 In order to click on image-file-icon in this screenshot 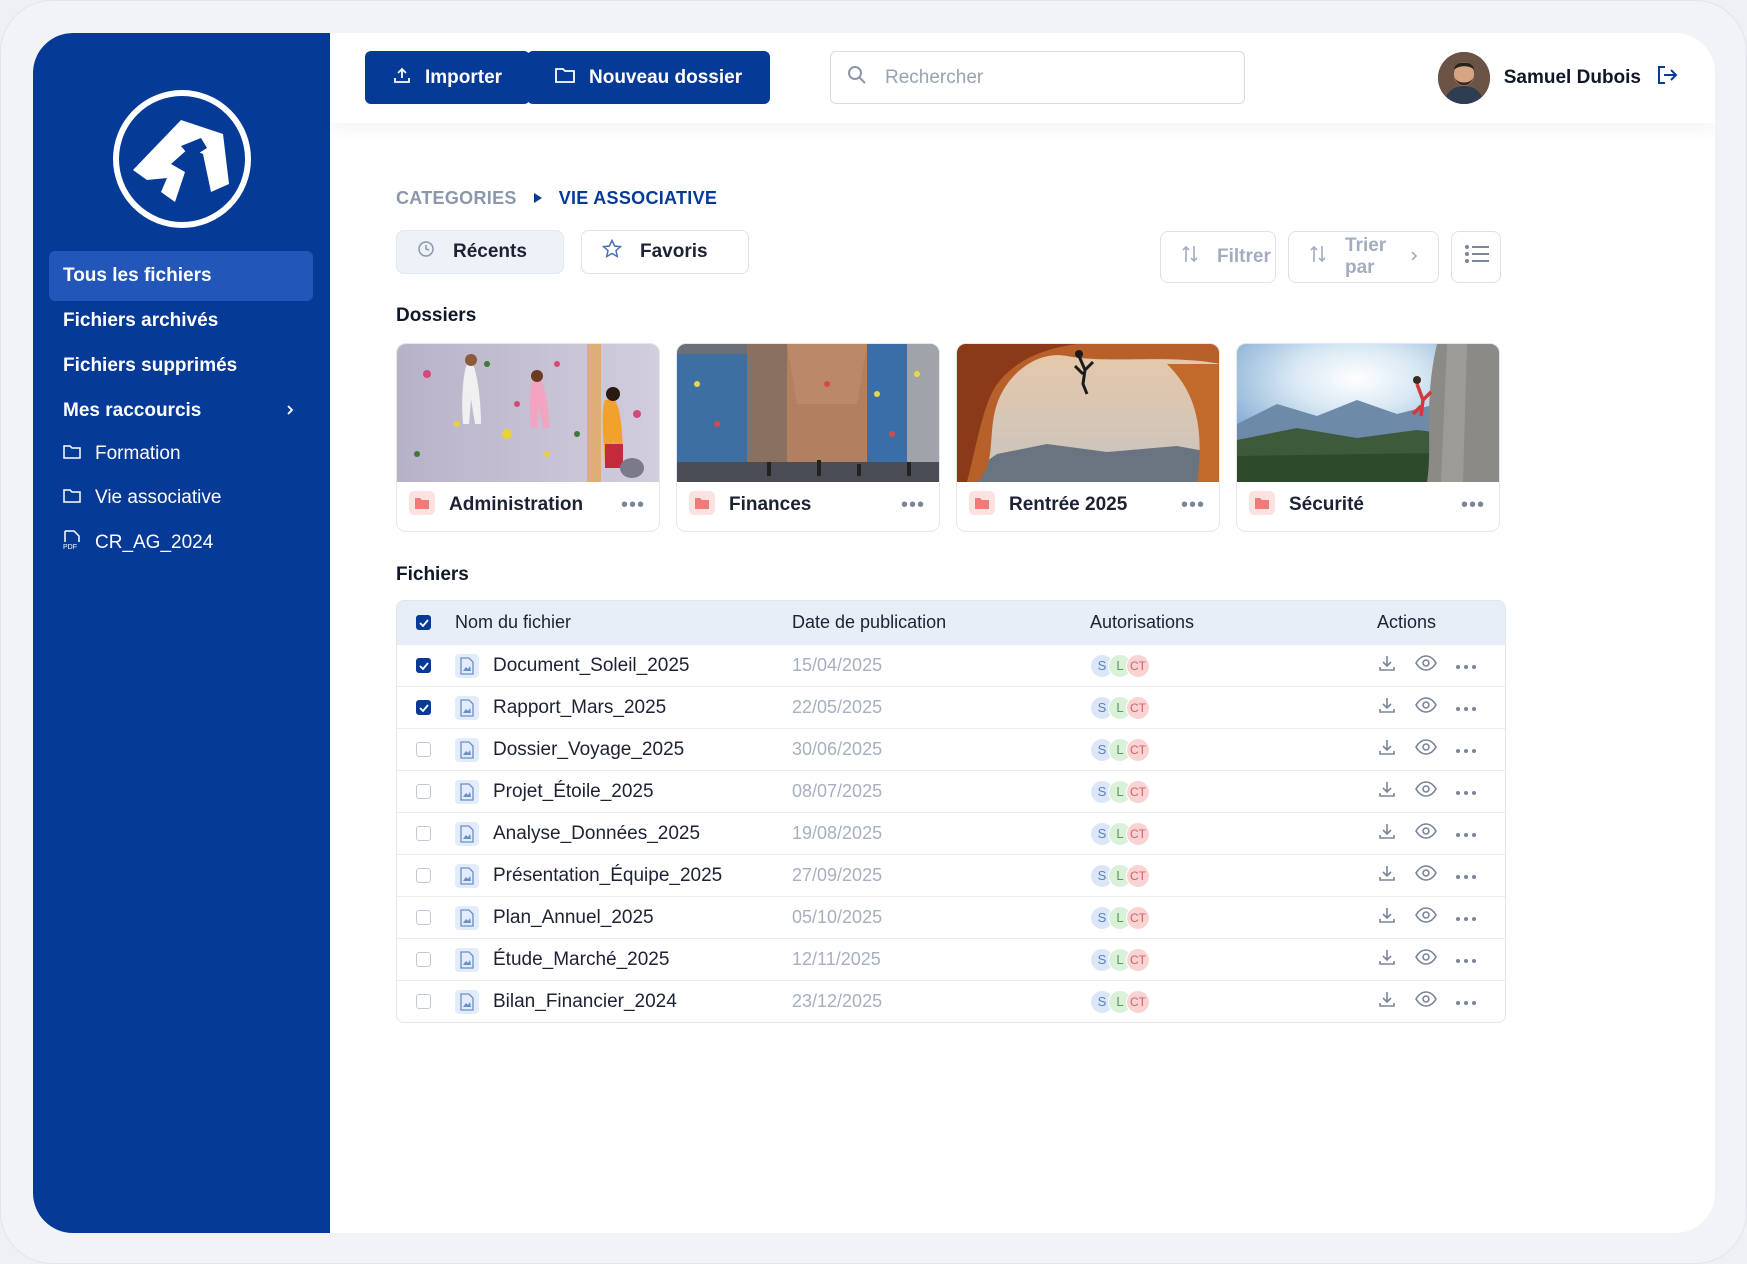, I will do `click(467, 665)`.